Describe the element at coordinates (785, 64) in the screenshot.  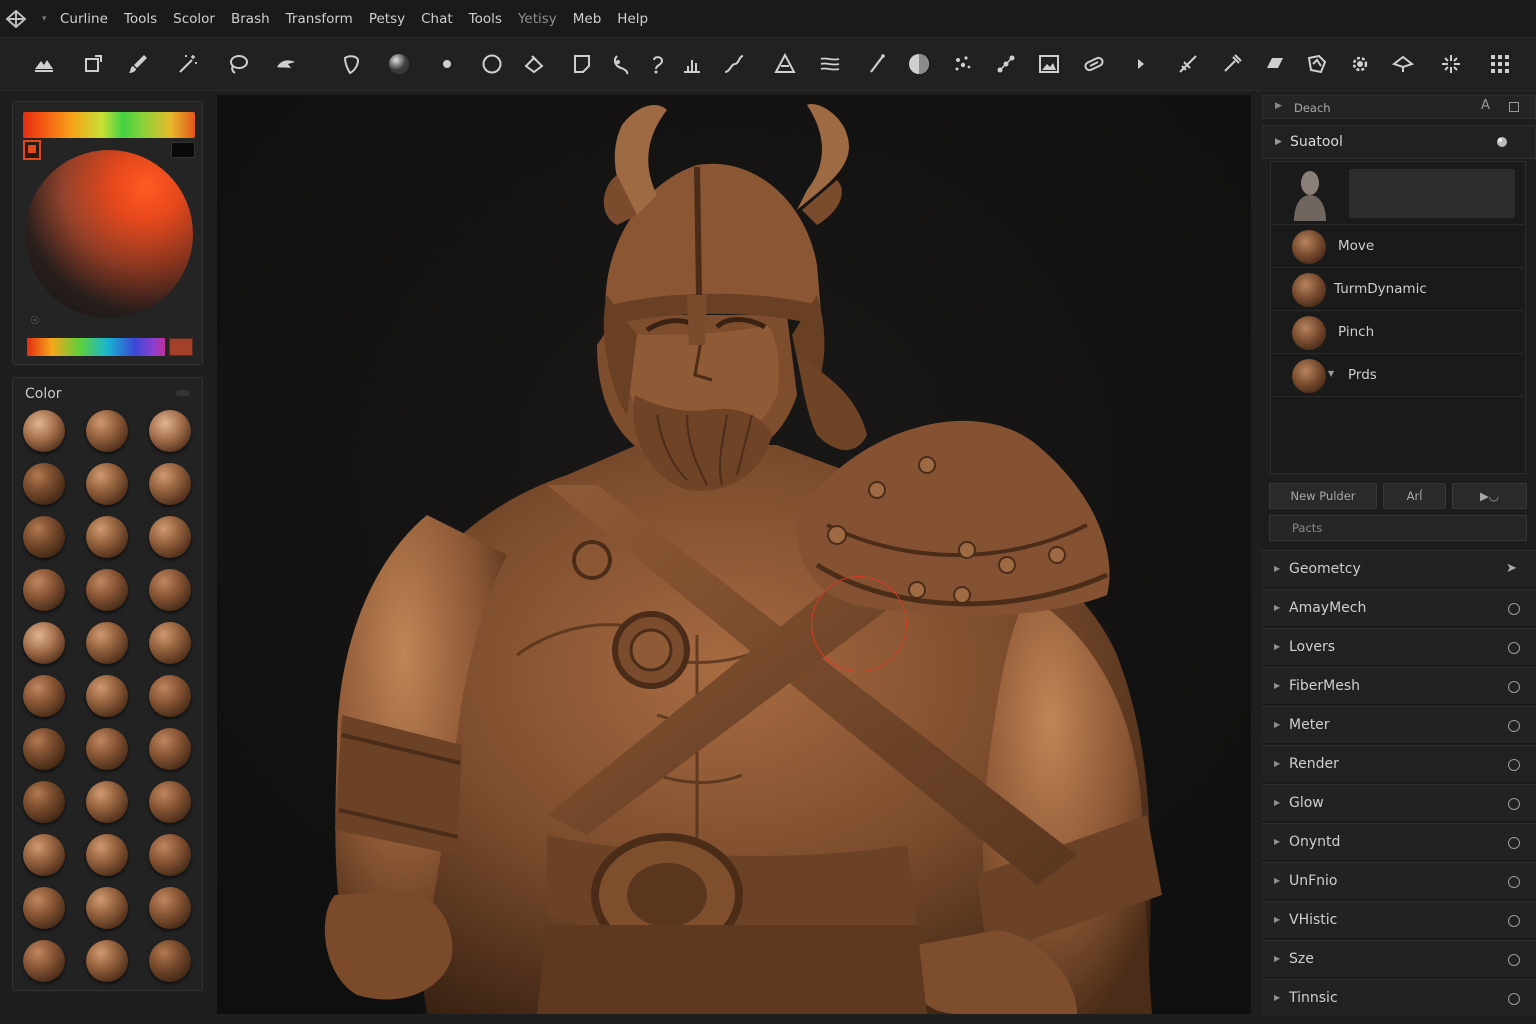
I see `trim-icon` at that location.